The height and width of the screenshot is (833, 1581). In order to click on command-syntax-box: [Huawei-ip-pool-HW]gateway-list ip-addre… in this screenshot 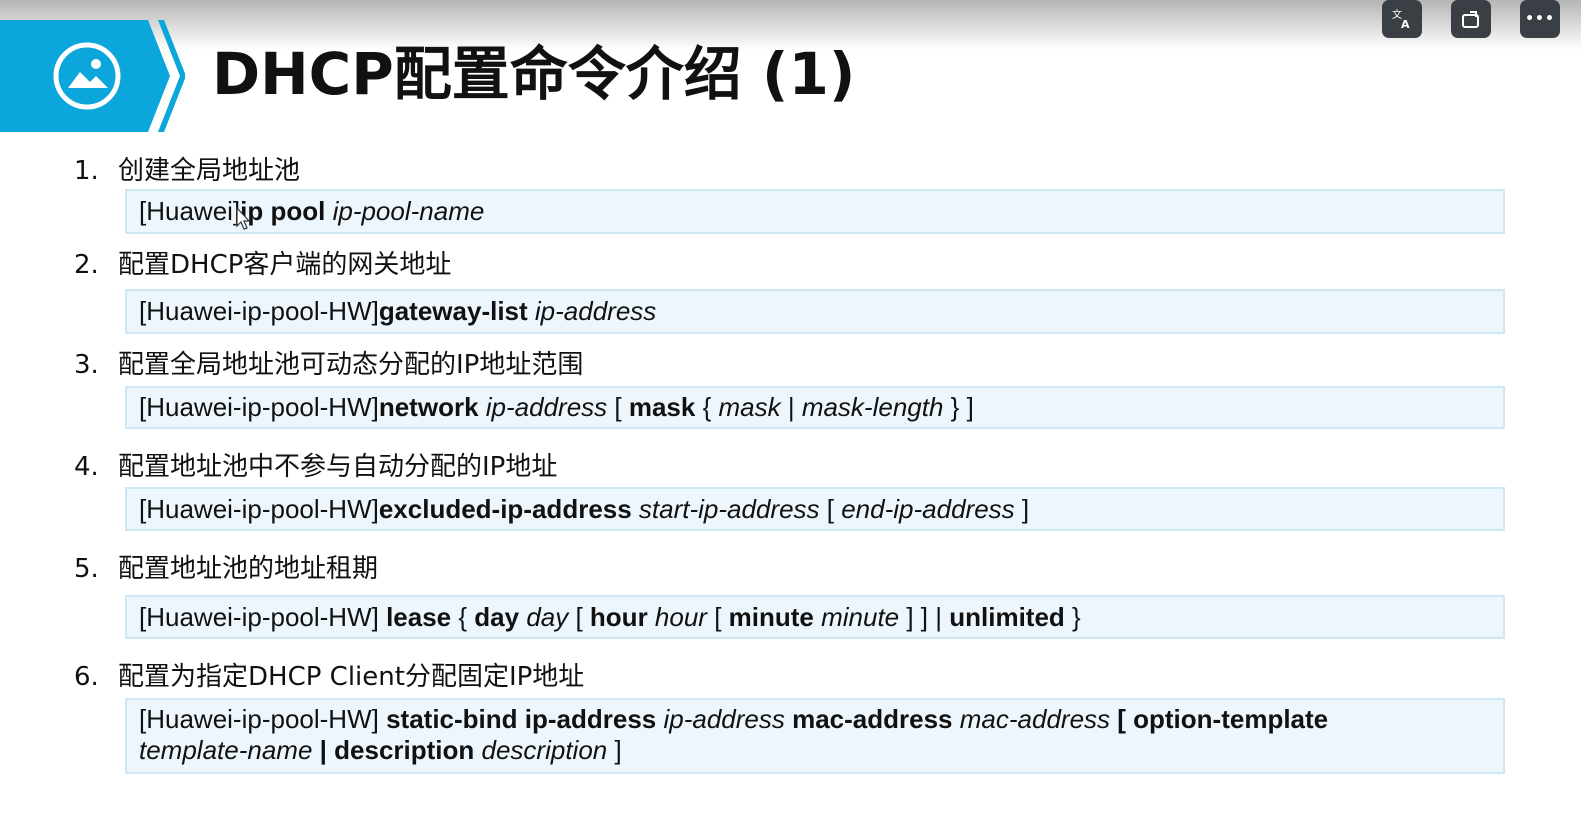, I will do `click(815, 311)`.